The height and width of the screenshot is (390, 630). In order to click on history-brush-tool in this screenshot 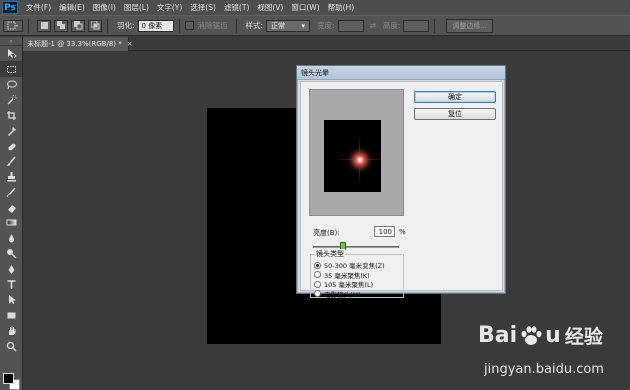, I will do `click(11, 192)`.